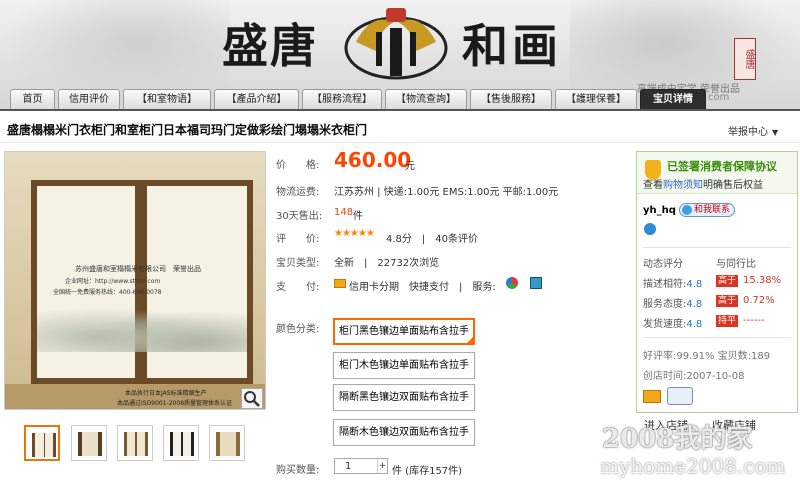 The image size is (800, 480). I want to click on title-divider, so click(400, 142).